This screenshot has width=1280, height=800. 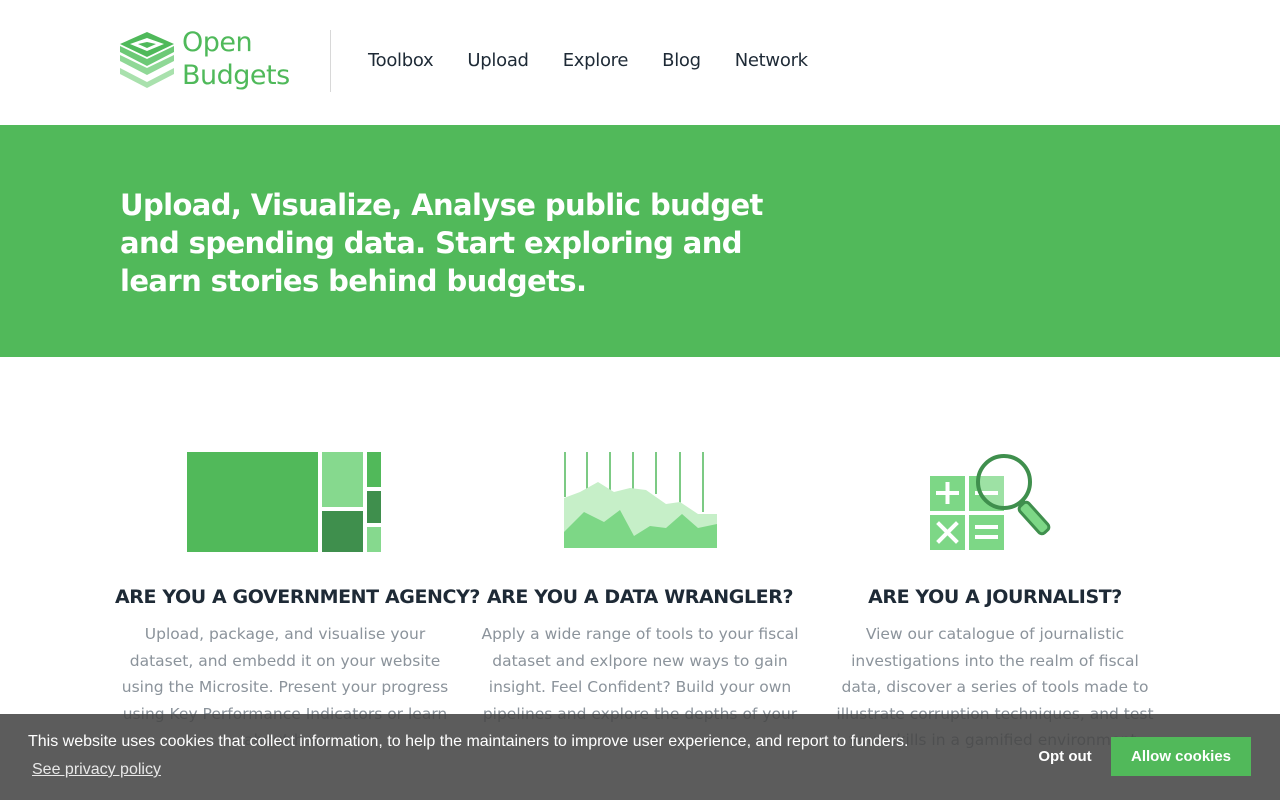 What do you see at coordinates (96, 770) in the screenshot?
I see `privacy-policy-link: See privacy policy` at bounding box center [96, 770].